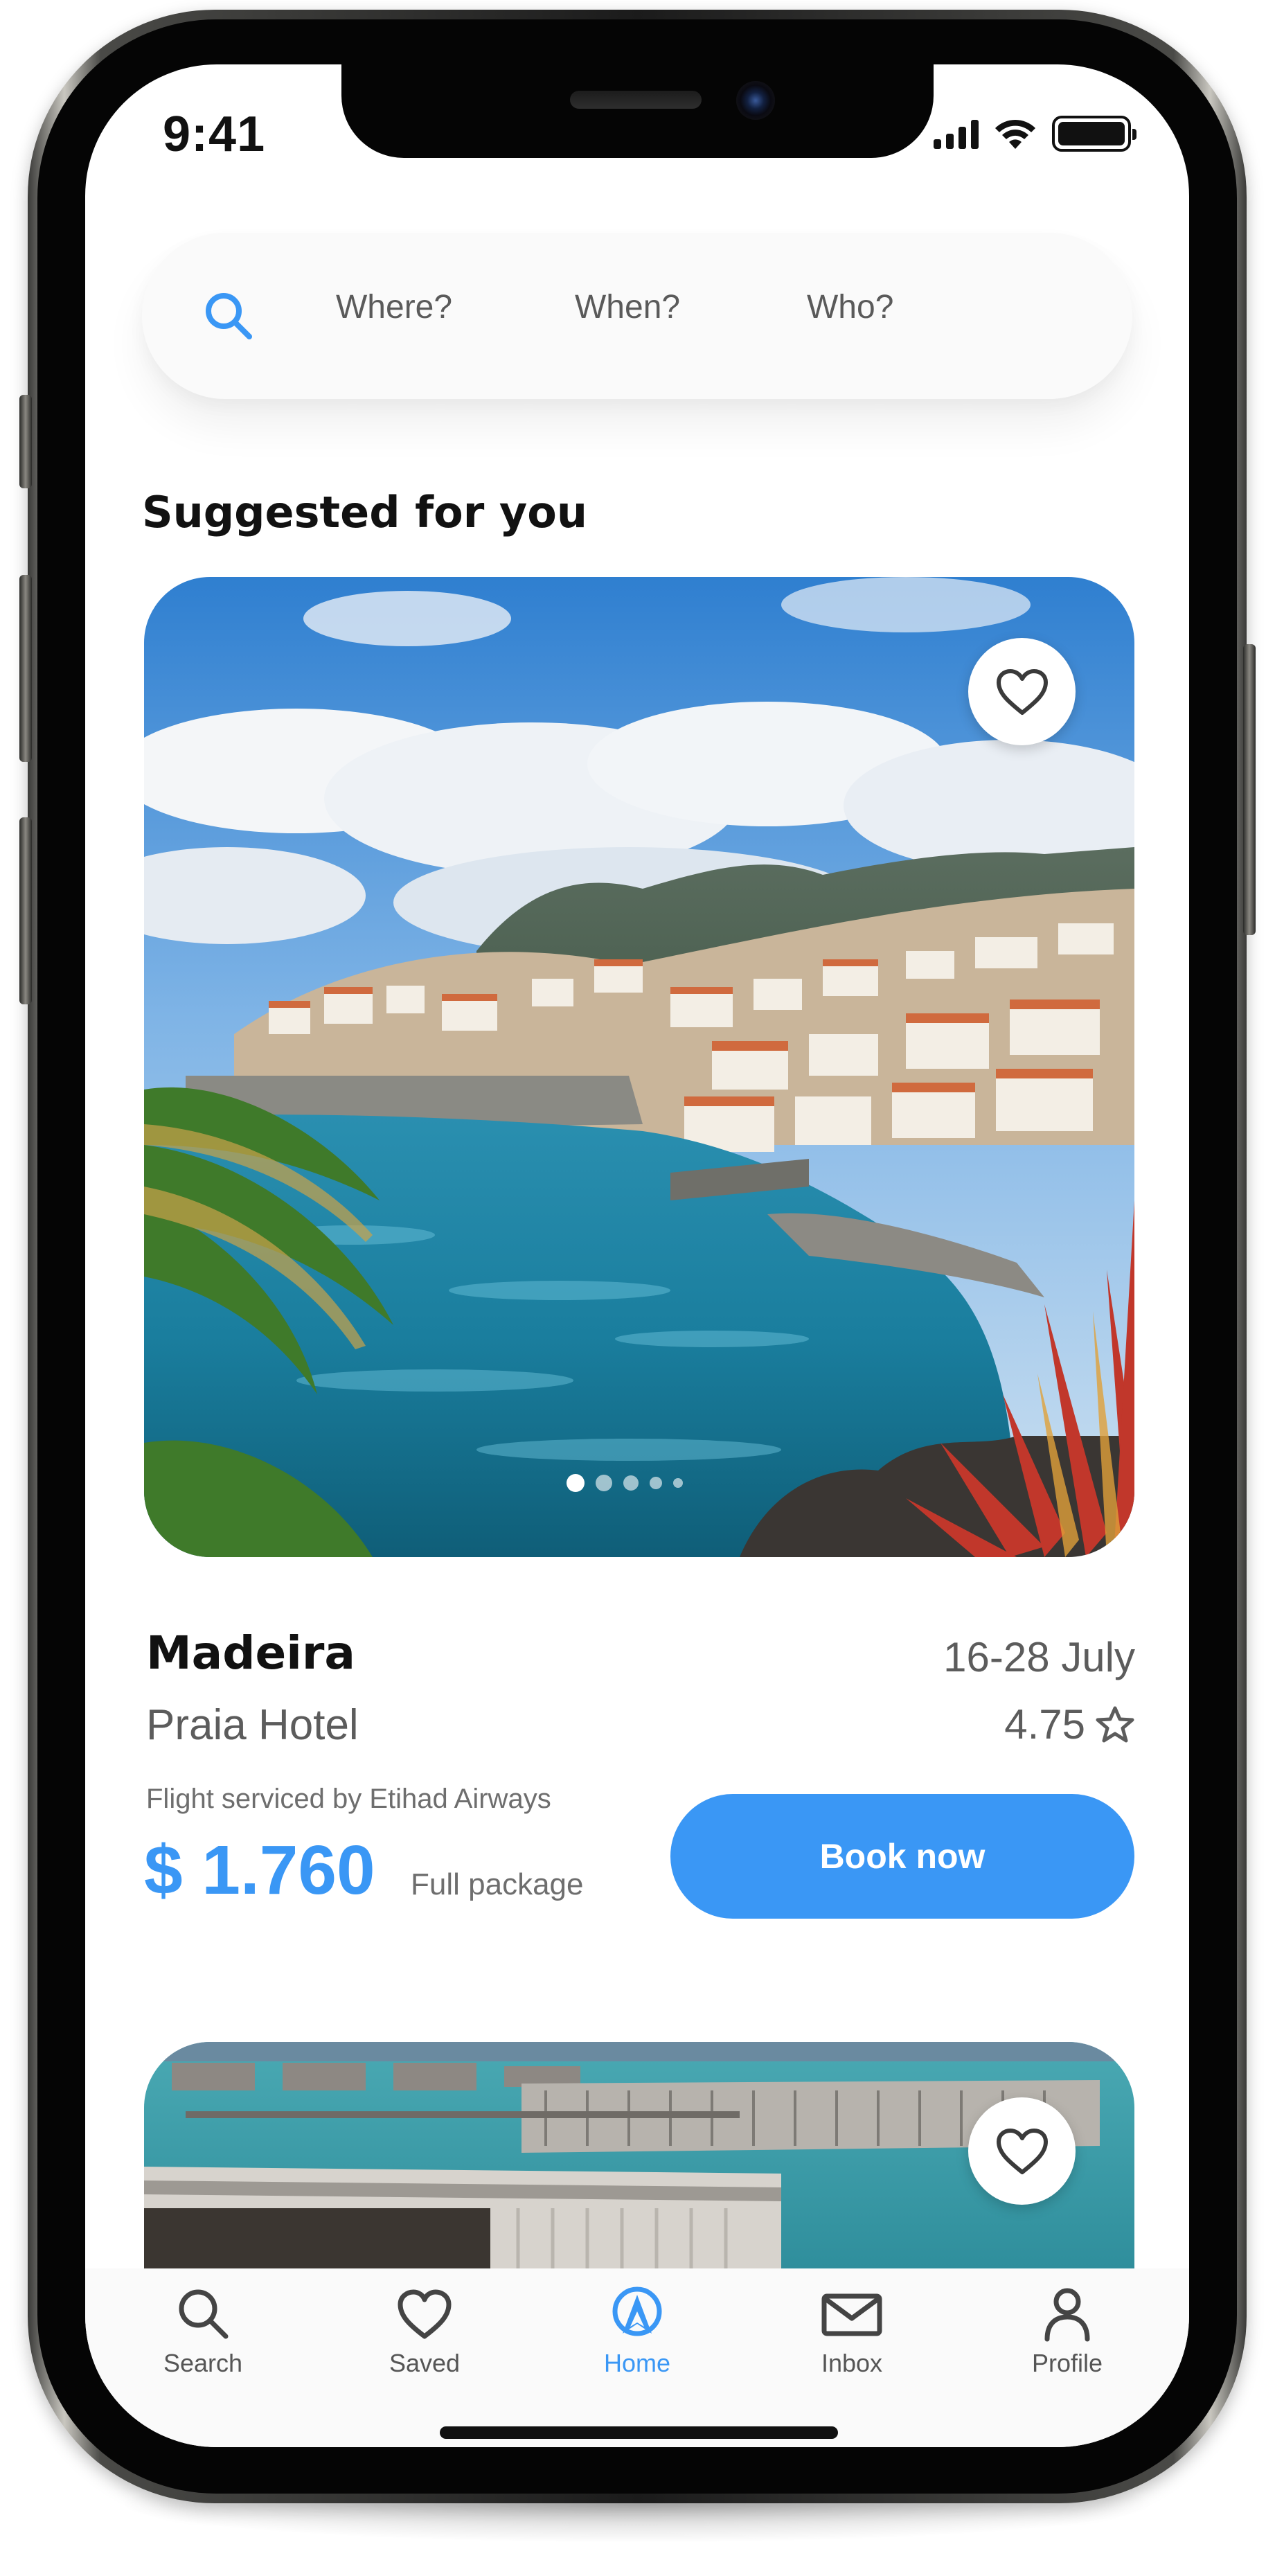  I want to click on rating: 4.75, so click(1069, 1724).